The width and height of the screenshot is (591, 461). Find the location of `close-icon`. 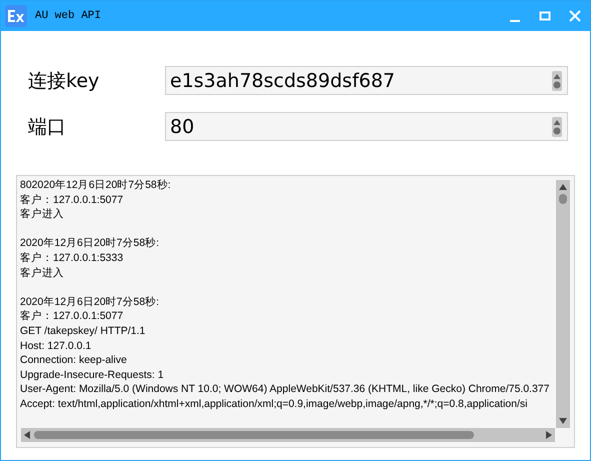

close-icon is located at coordinates (575, 16).